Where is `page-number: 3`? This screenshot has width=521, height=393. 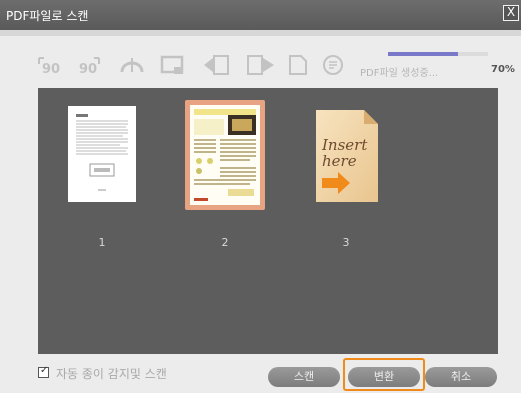
page-number: 3 is located at coordinates (346, 242).